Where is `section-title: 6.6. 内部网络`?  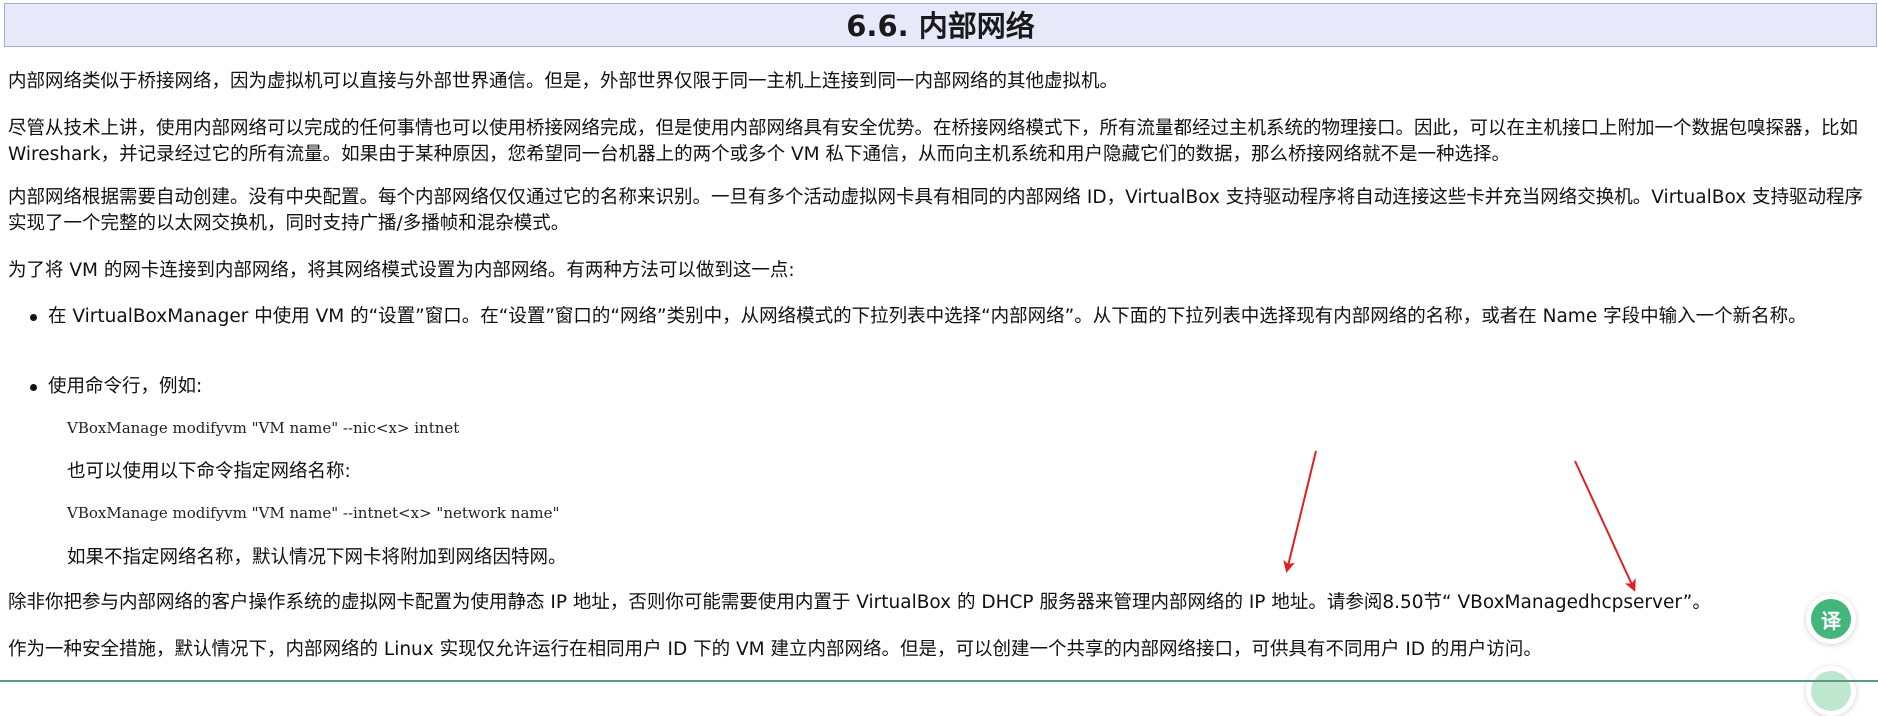 section-title: 6.6. 内部网络 is located at coordinates (940, 26).